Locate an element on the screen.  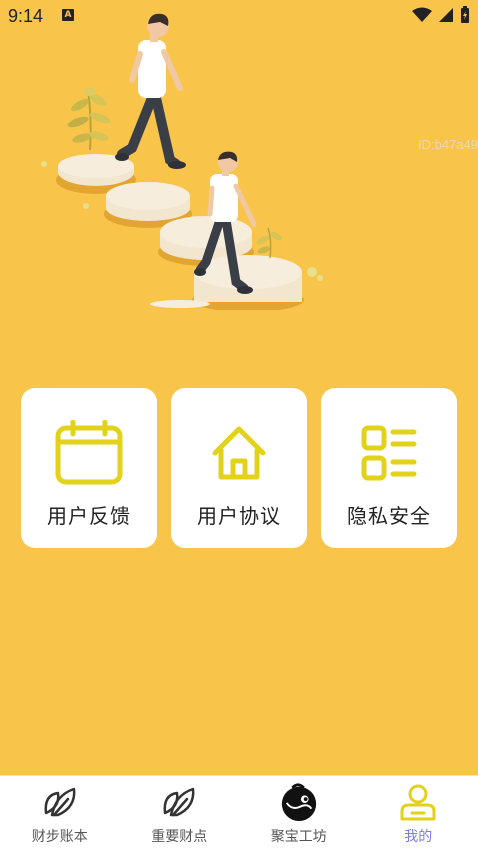
privacy-label: 隐私安全 is located at coordinates (389, 514).